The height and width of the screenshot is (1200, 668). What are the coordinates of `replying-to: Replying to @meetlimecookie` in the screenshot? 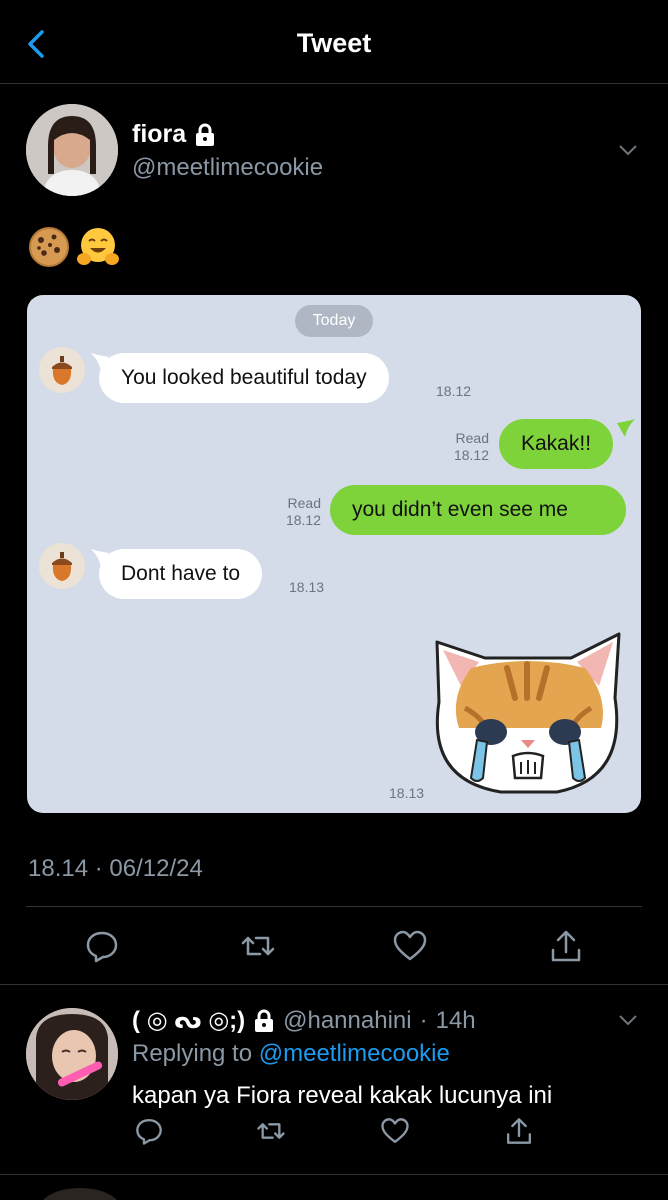 It's located at (291, 1053).